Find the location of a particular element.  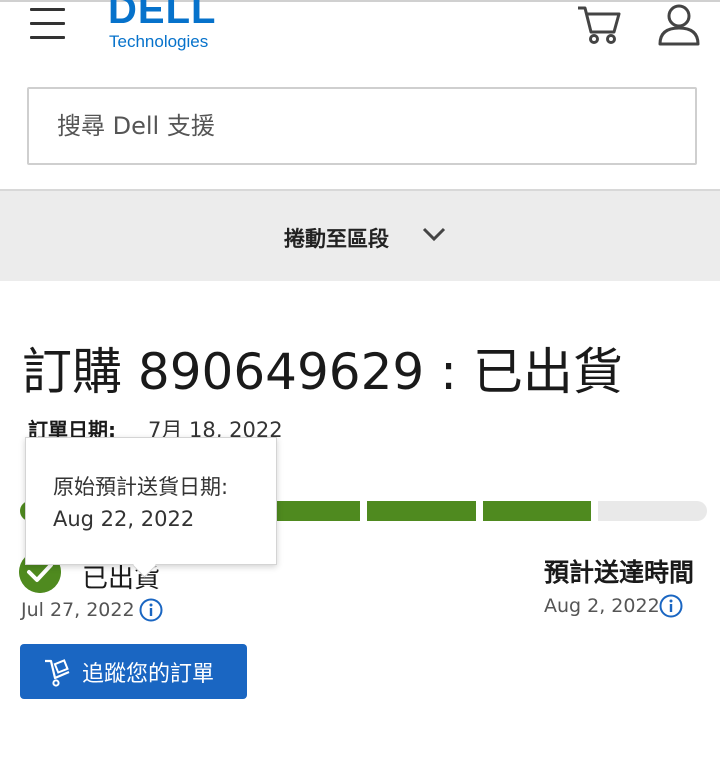

scroll-to-section-dropdown: 捲動至區段 is located at coordinates (360, 235).